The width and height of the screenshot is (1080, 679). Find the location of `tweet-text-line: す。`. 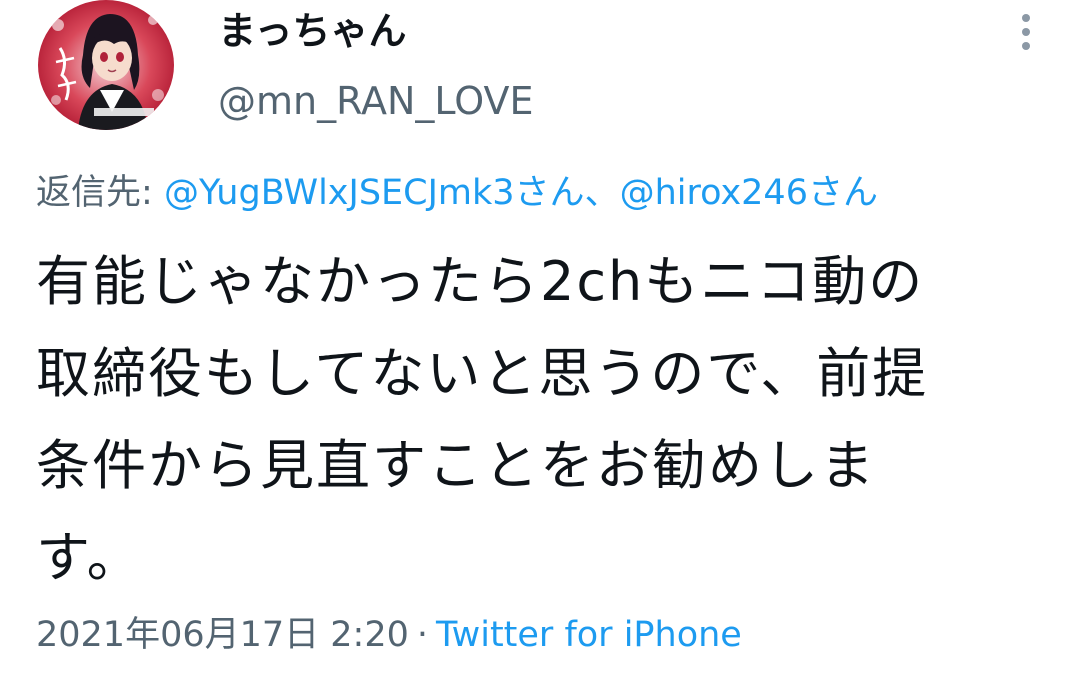

tweet-text-line: す。 is located at coordinates (89, 557).